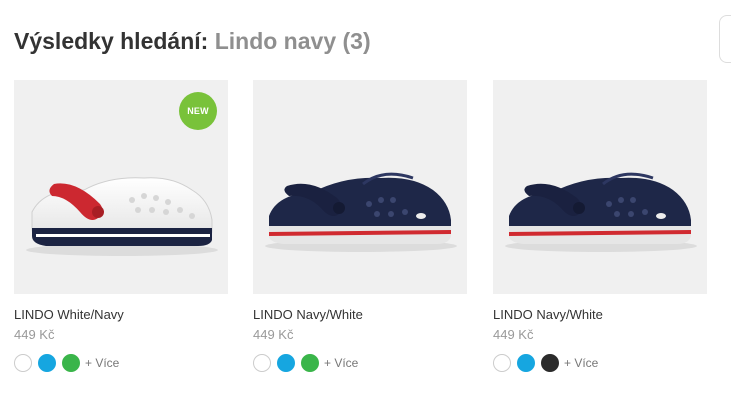 This screenshot has height=414, width=731. I want to click on search-results-heading: Výsledky hledání: Lindo navy (3), so click(192, 41).